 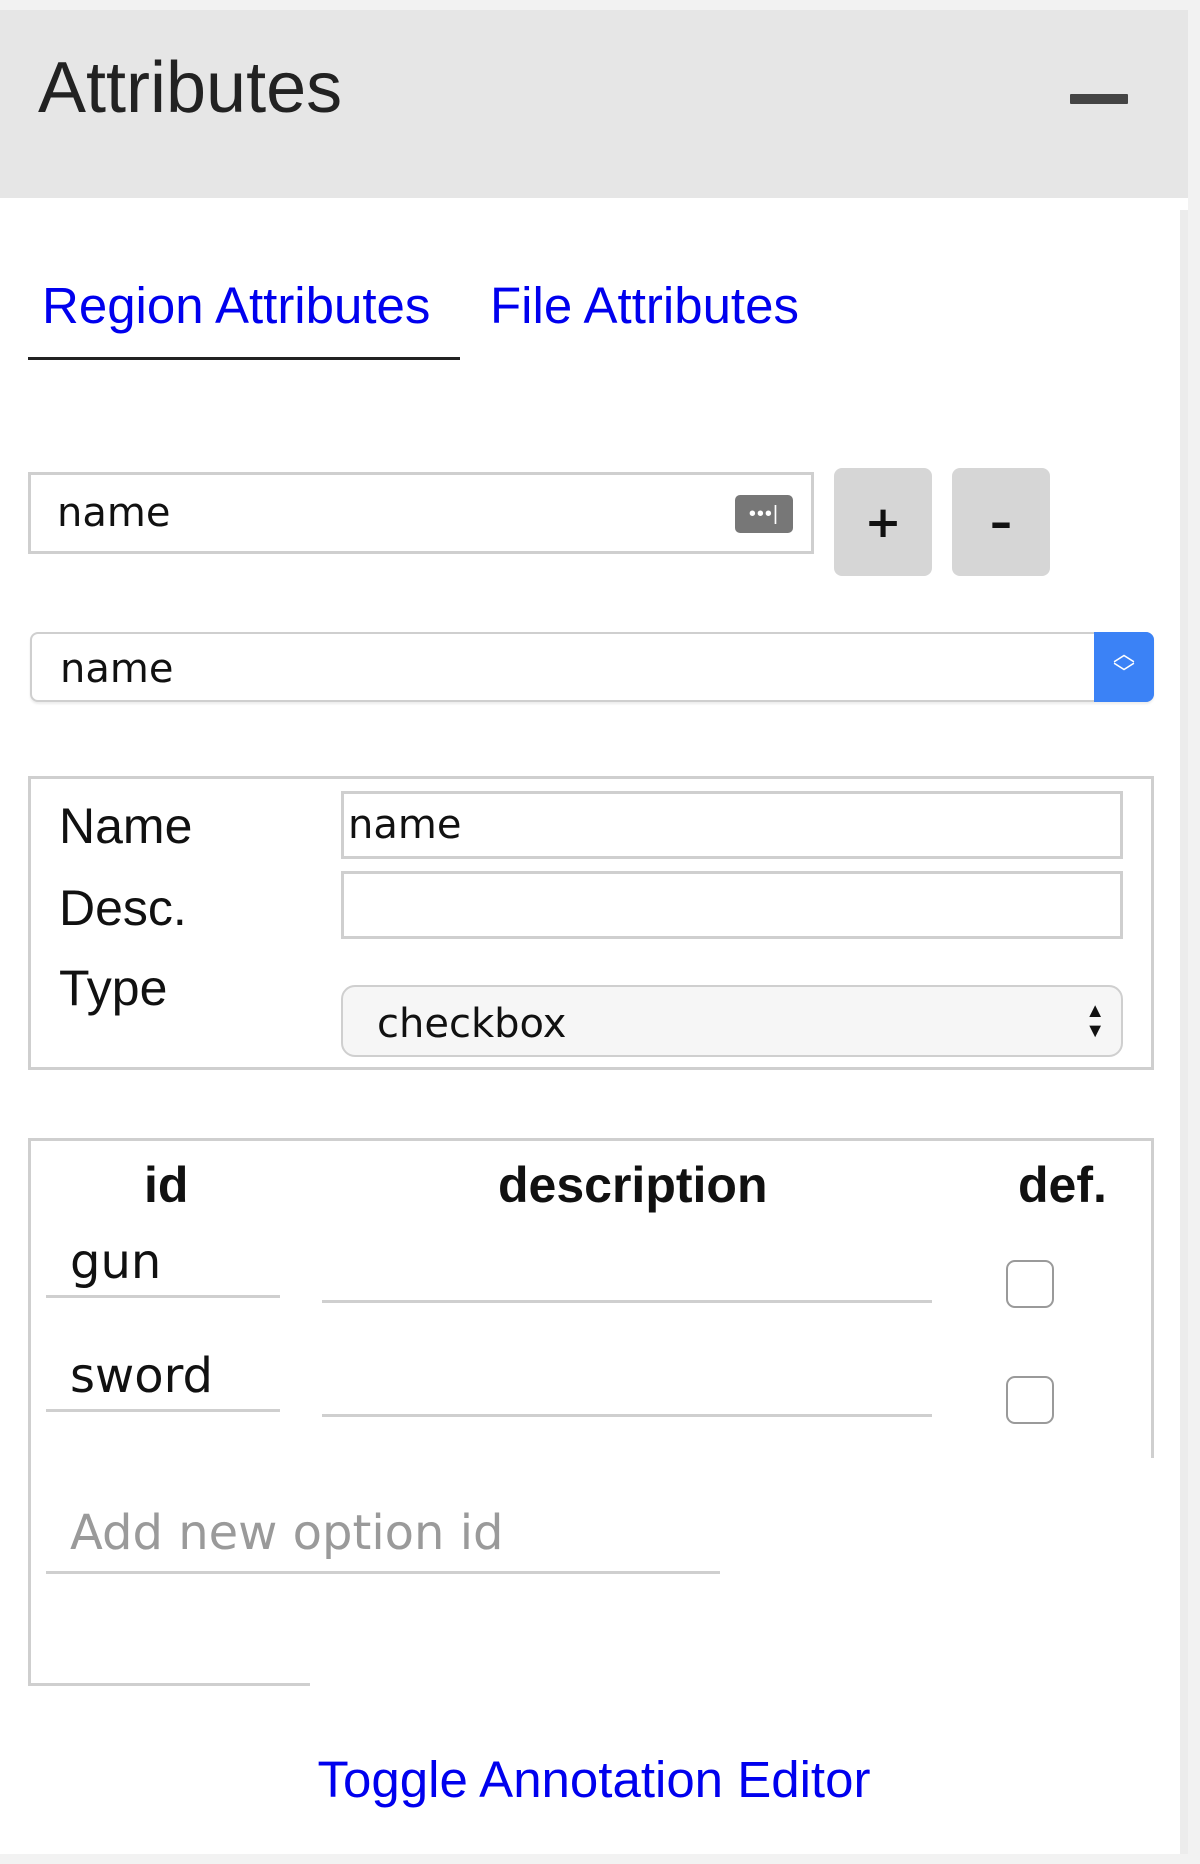 What do you see at coordinates (1095, 1021) in the screenshot?
I see `updown-arrows-icon: ▲ ▼` at bounding box center [1095, 1021].